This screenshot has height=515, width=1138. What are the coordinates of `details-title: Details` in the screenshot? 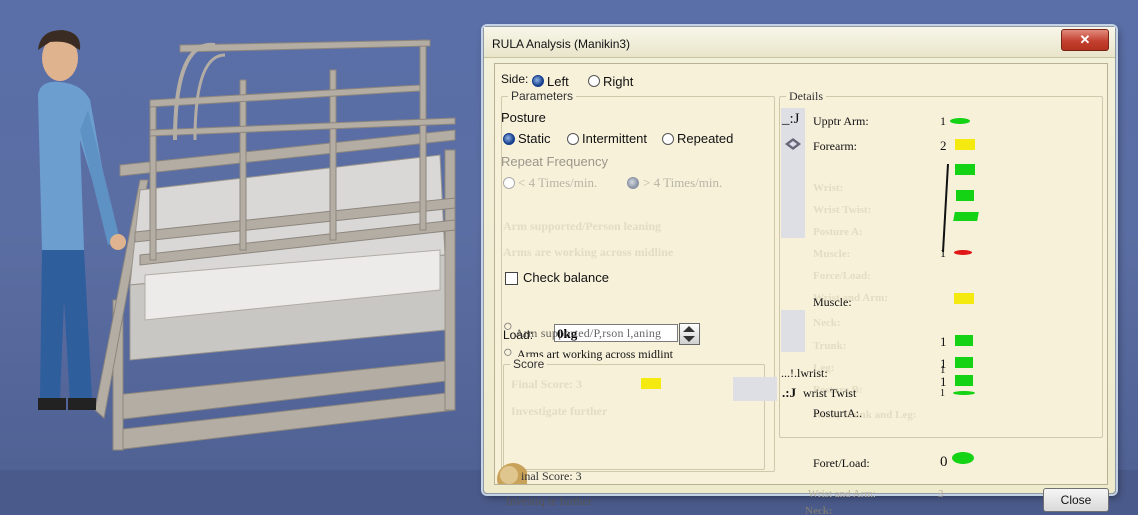 It's located at (806, 96).